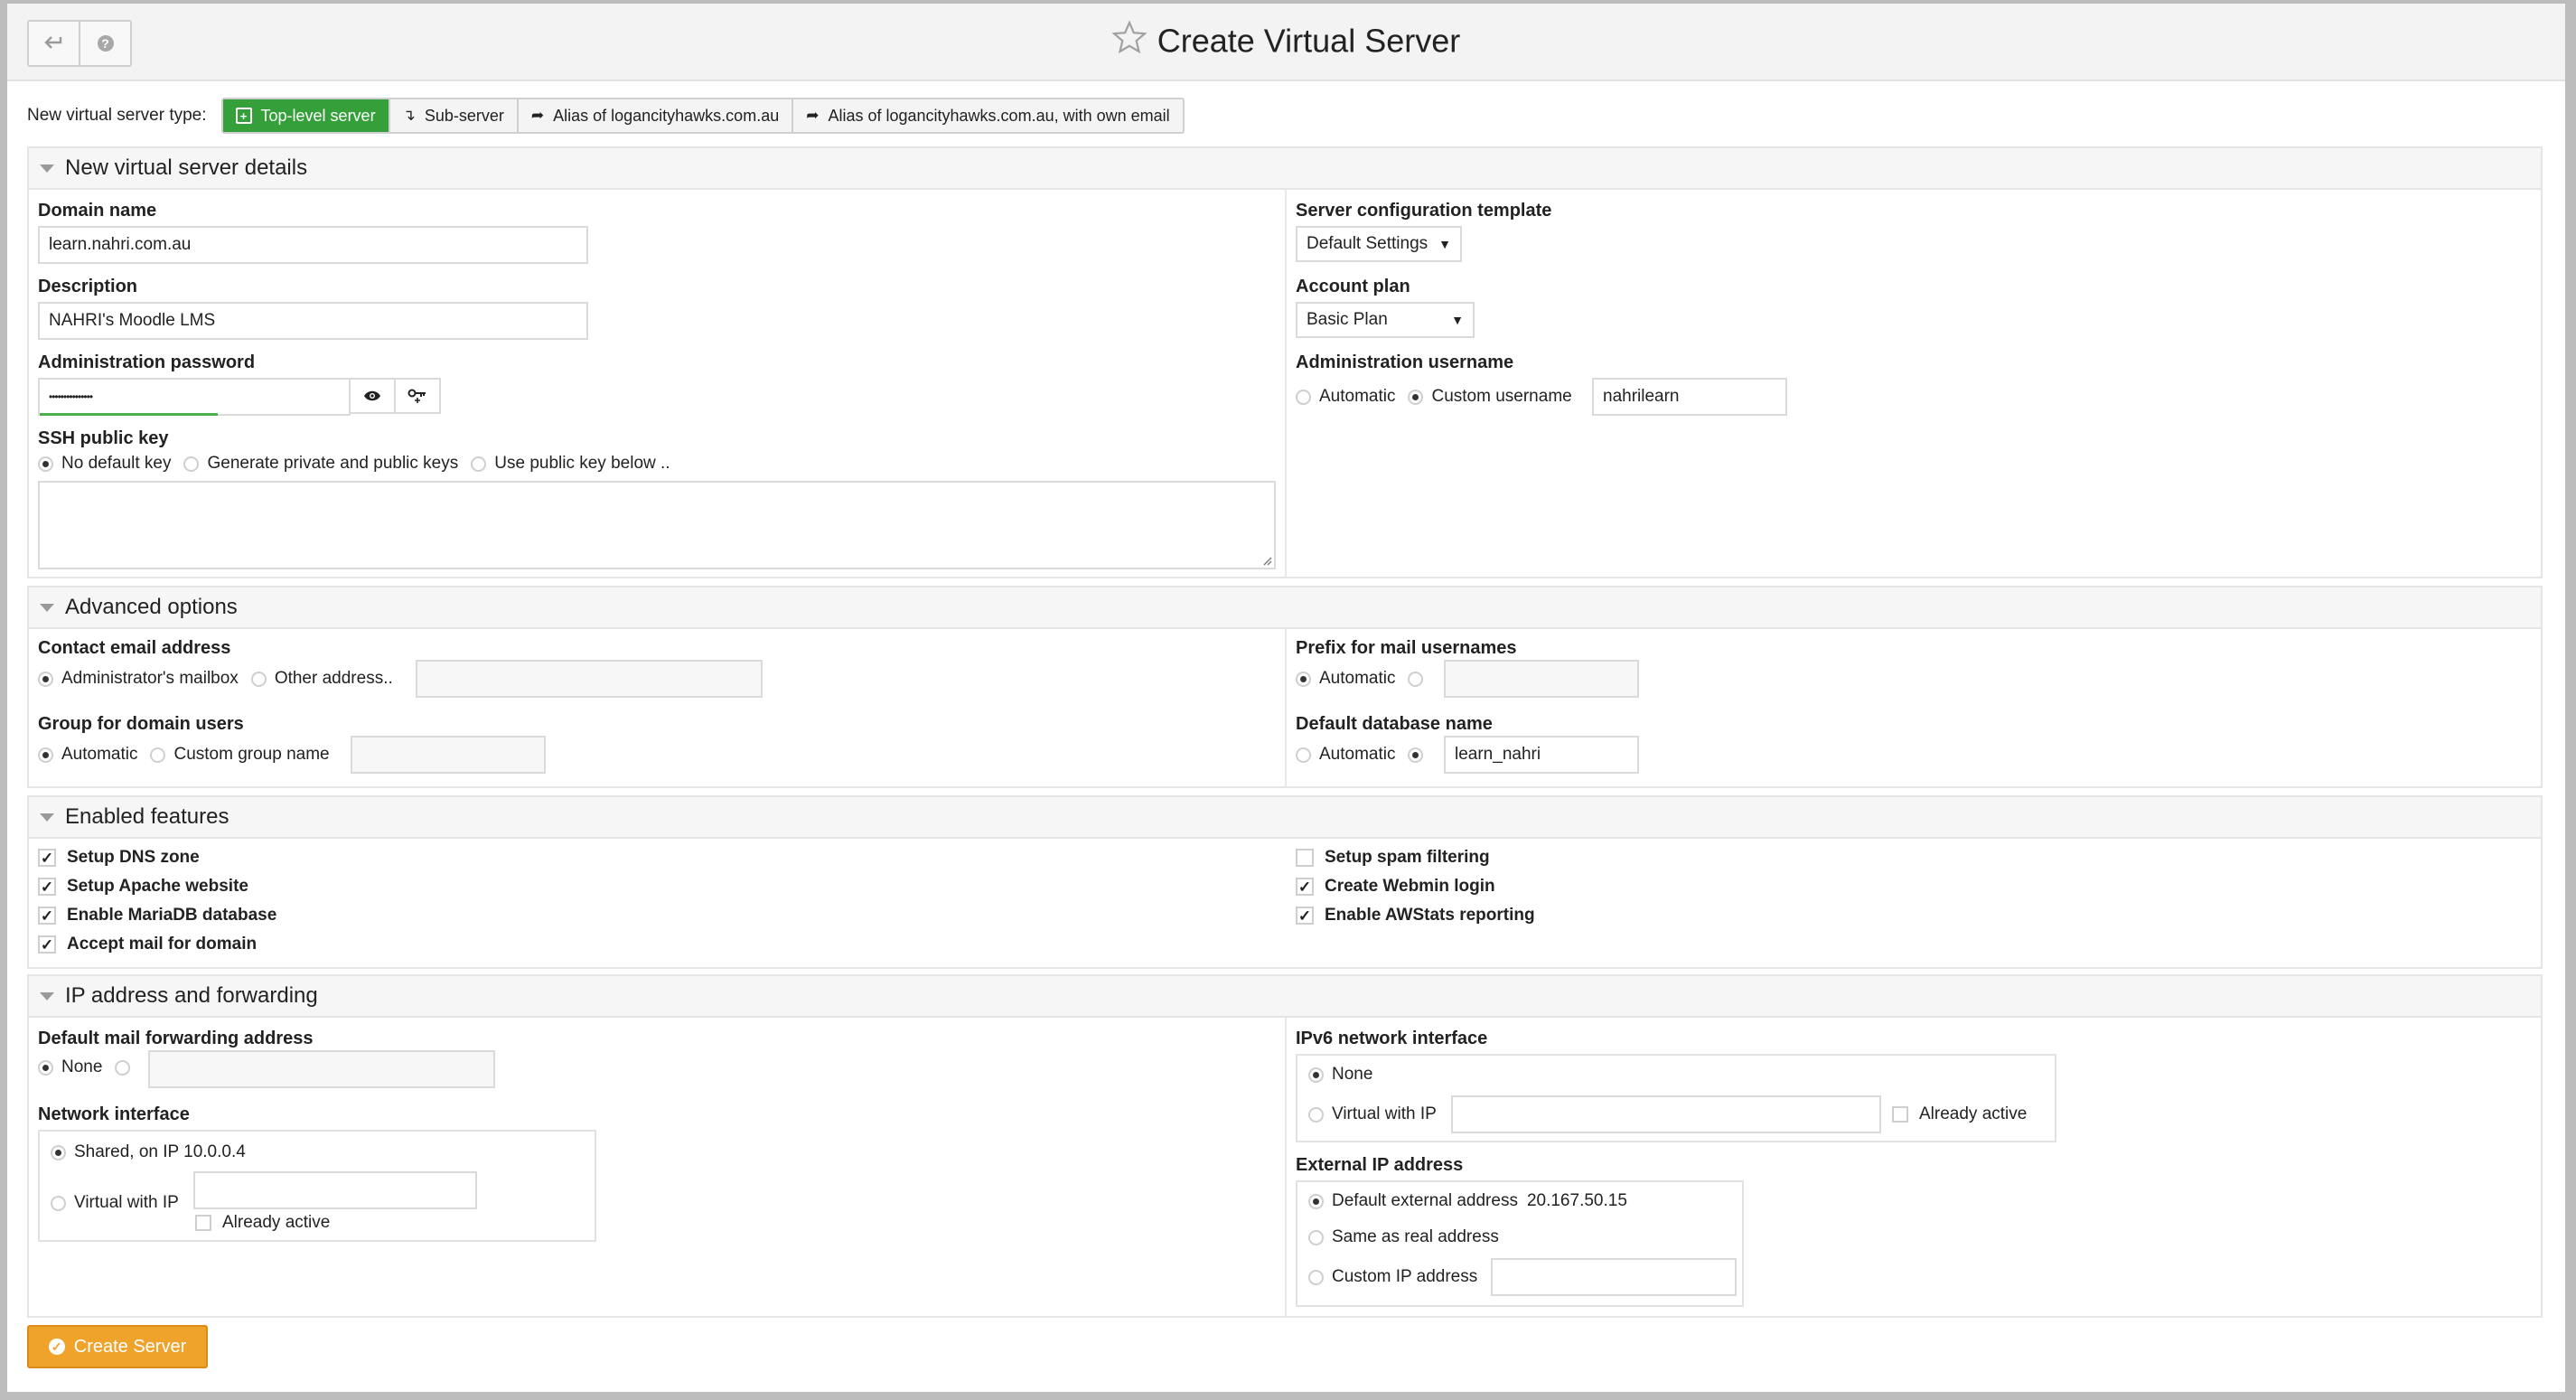  I want to click on radio-group-automatic, so click(45, 755).